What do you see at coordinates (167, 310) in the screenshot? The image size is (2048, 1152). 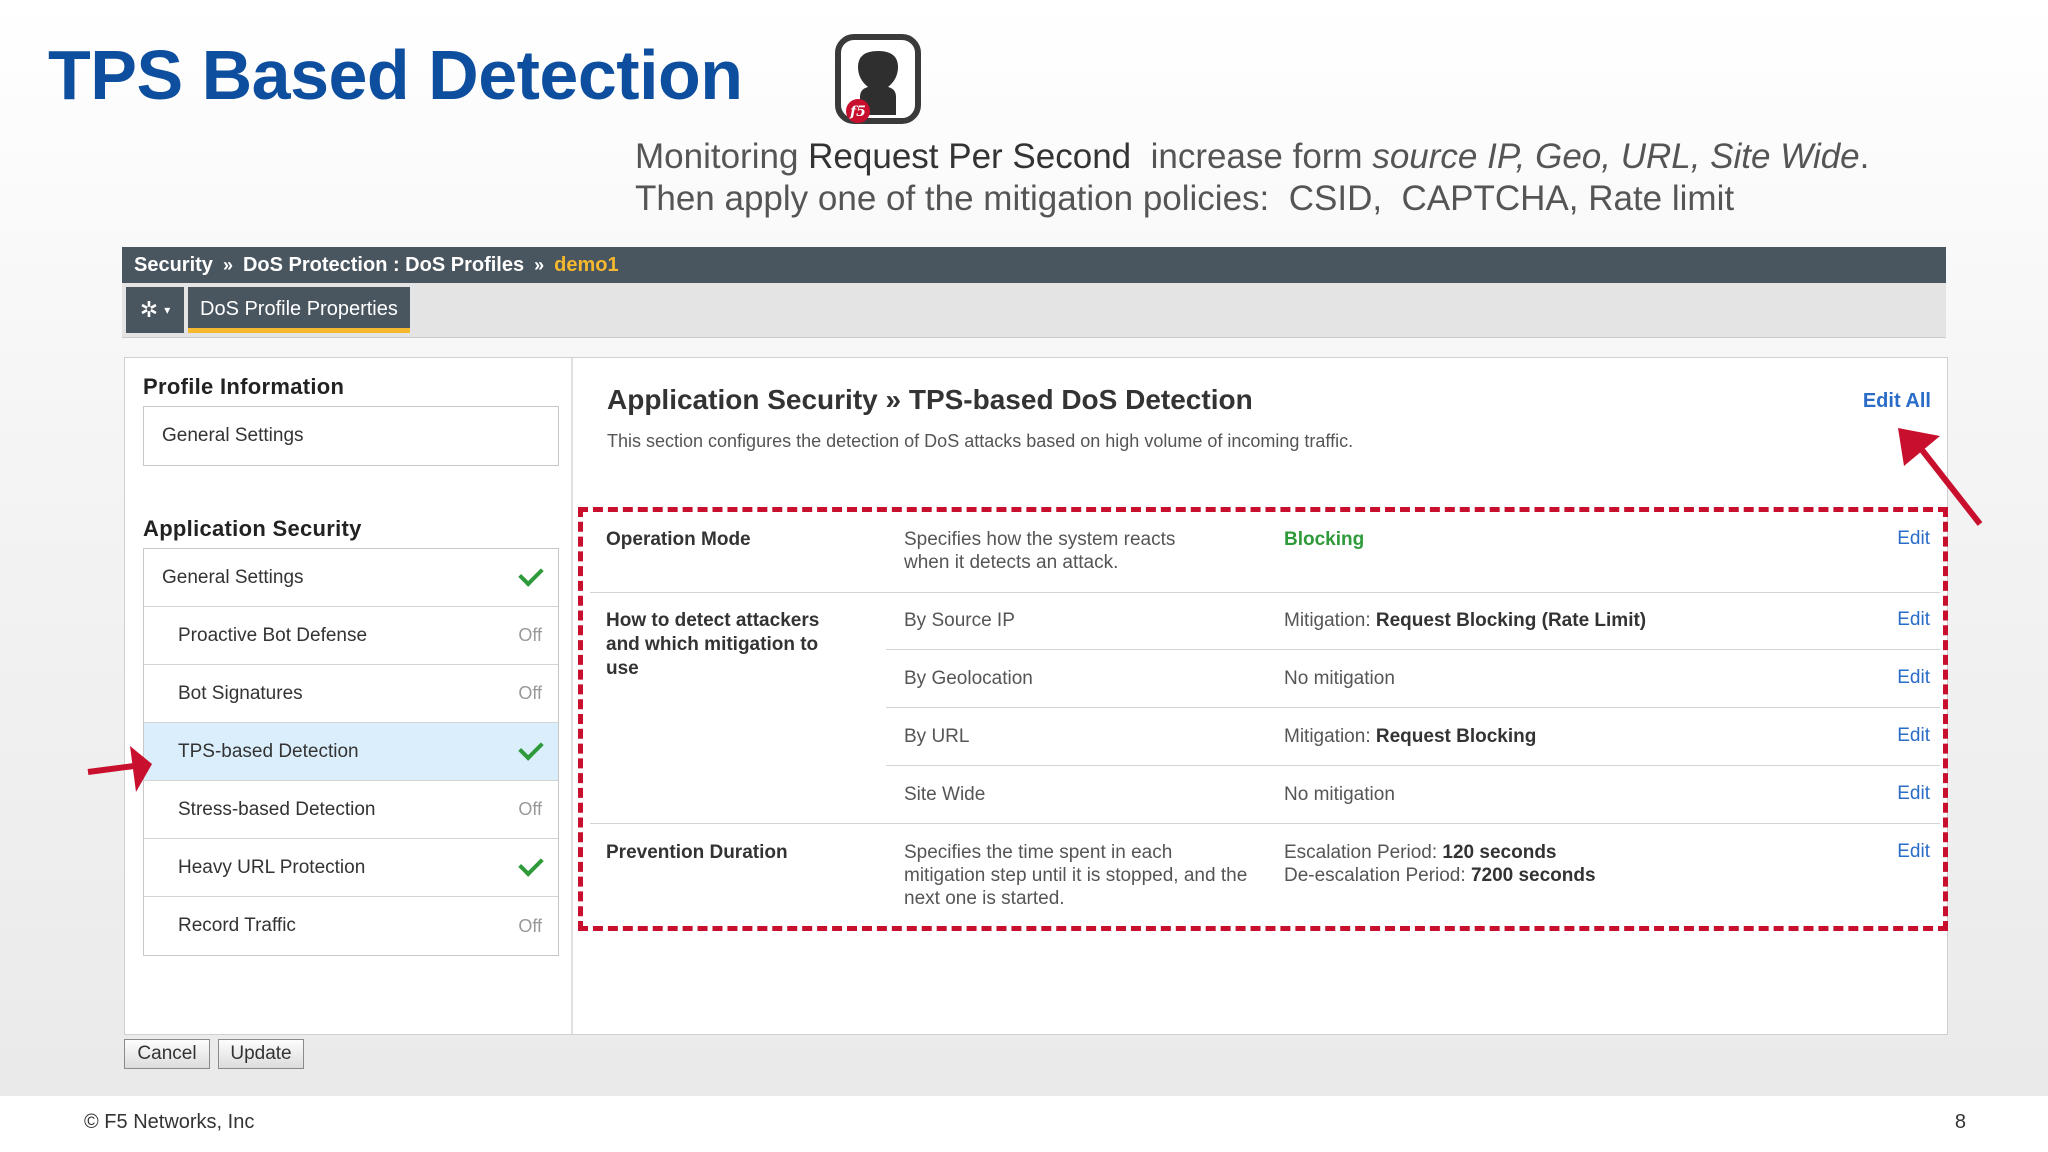 I see `chevron-down-icon: ▾` at bounding box center [167, 310].